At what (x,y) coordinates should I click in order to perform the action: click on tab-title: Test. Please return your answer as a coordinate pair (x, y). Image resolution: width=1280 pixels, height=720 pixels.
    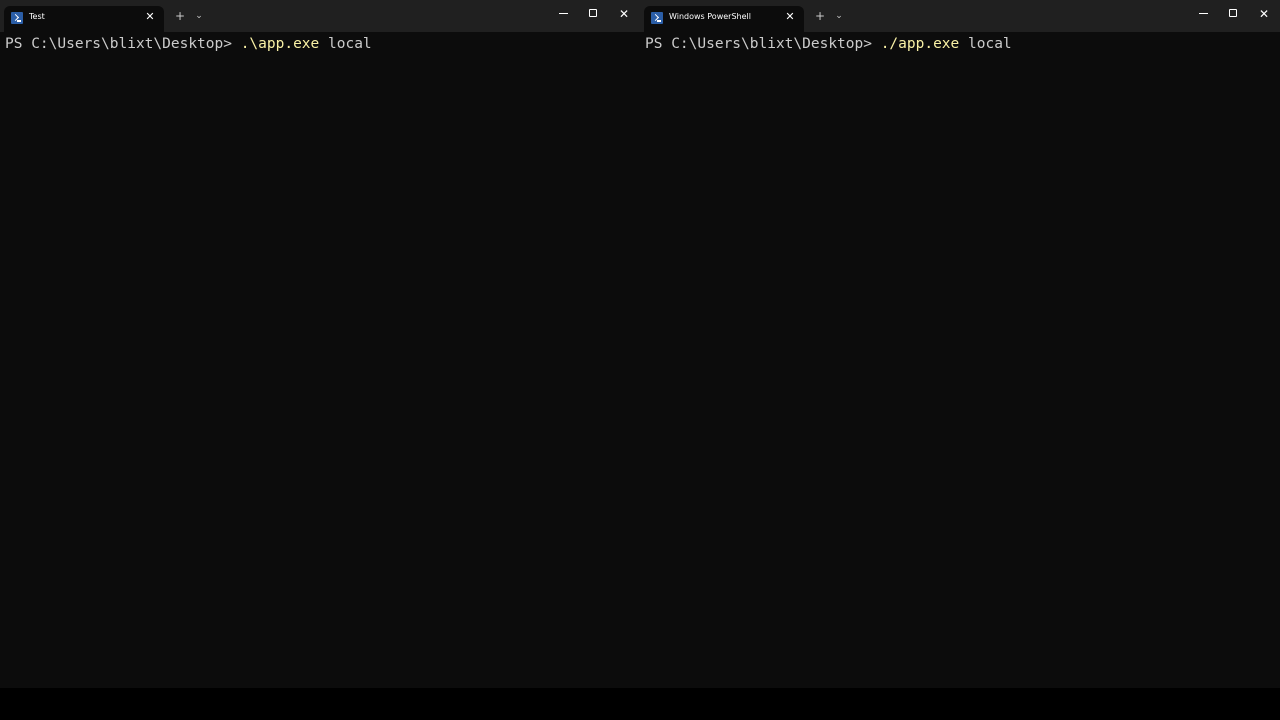
    Looking at the image, I should click on (37, 16).